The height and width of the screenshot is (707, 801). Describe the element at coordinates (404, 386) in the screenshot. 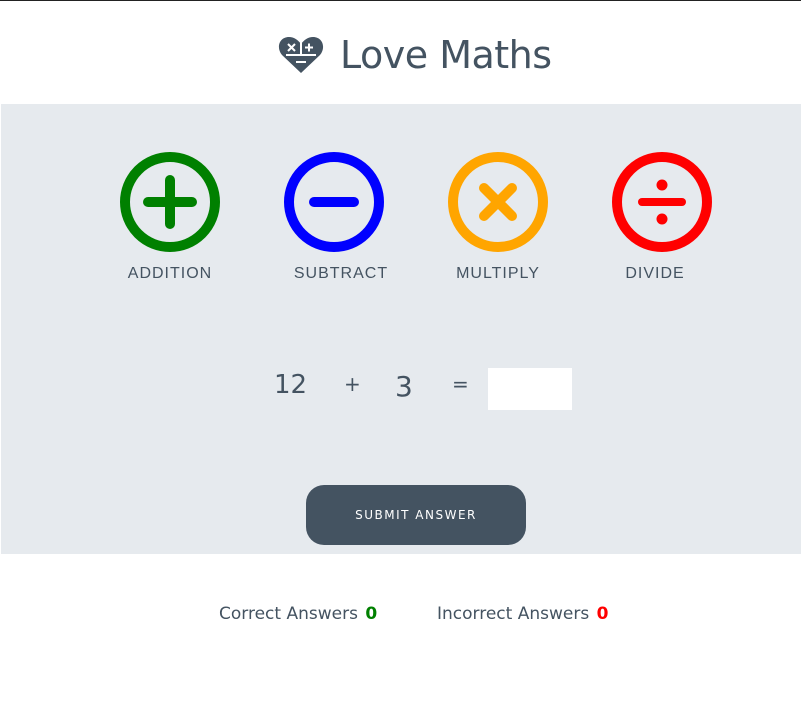

I see `operand-2: 3` at that location.